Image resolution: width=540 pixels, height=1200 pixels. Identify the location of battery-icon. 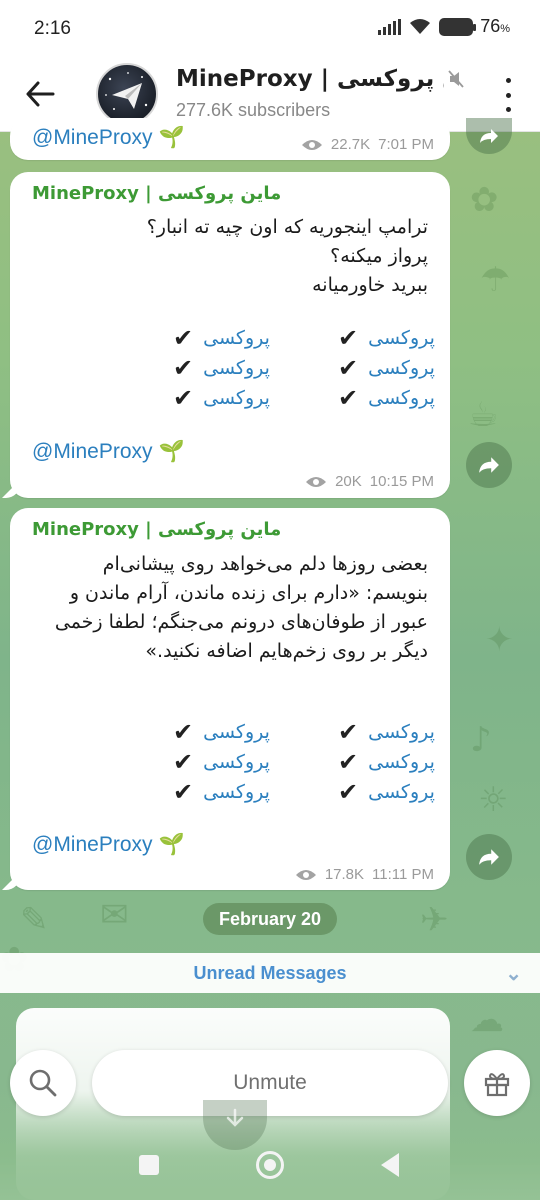
(458, 26).